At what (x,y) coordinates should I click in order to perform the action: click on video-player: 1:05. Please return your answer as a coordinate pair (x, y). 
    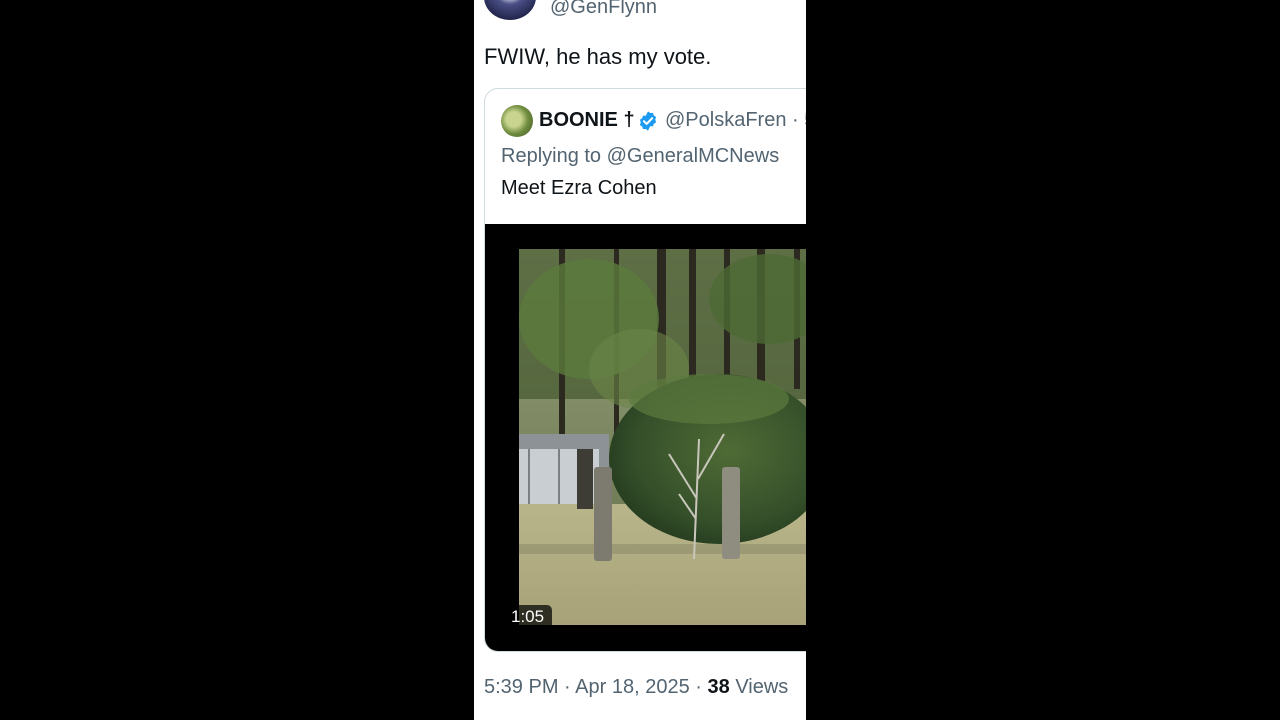
    Looking at the image, I should click on (645, 437).